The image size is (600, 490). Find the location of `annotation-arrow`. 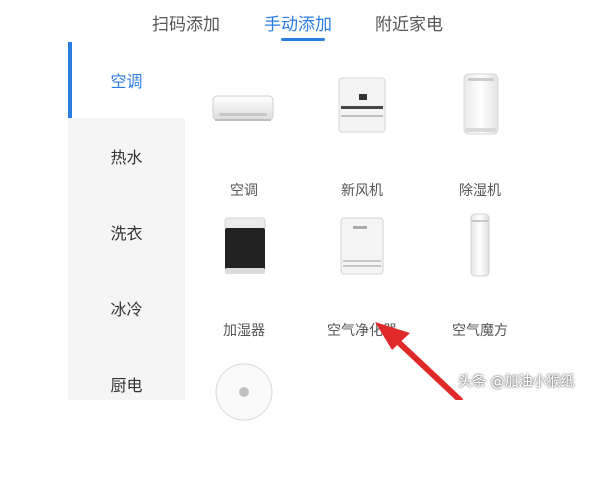

annotation-arrow is located at coordinates (419, 361).